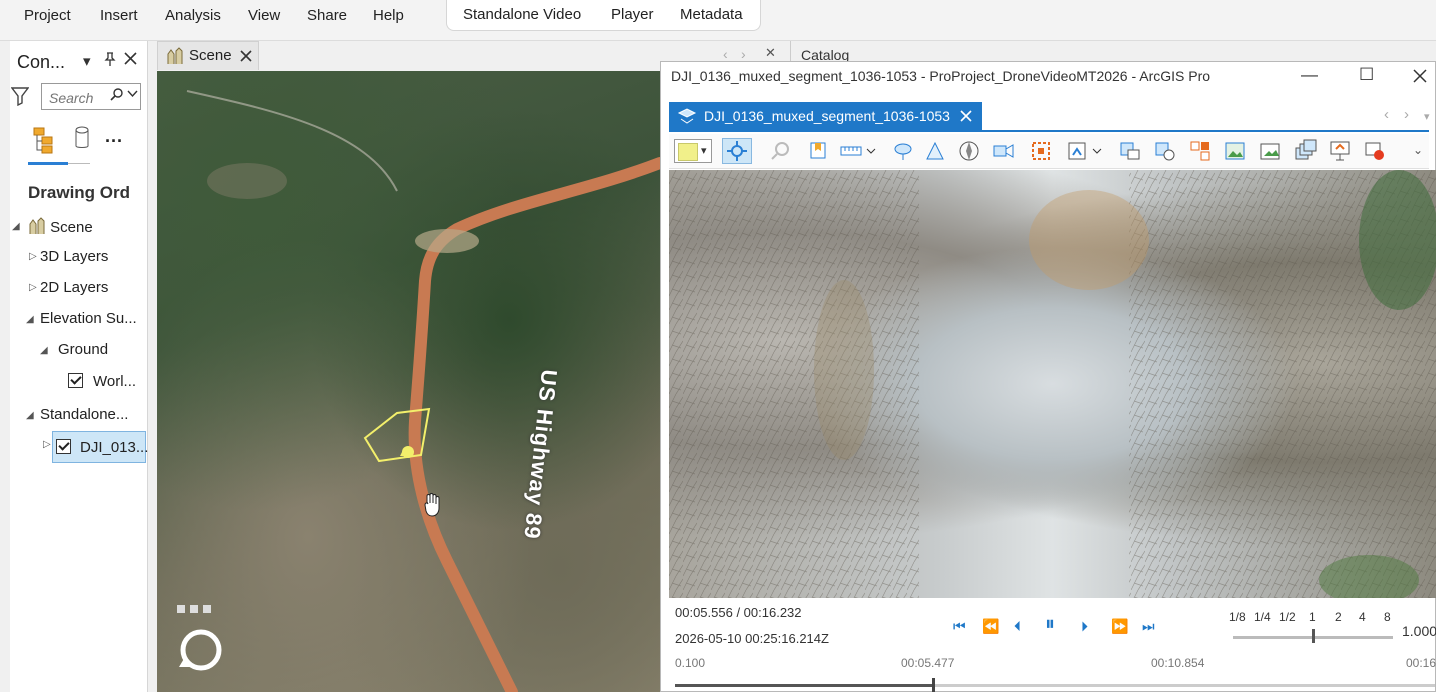  I want to click on compass-tool-icon, so click(969, 151).